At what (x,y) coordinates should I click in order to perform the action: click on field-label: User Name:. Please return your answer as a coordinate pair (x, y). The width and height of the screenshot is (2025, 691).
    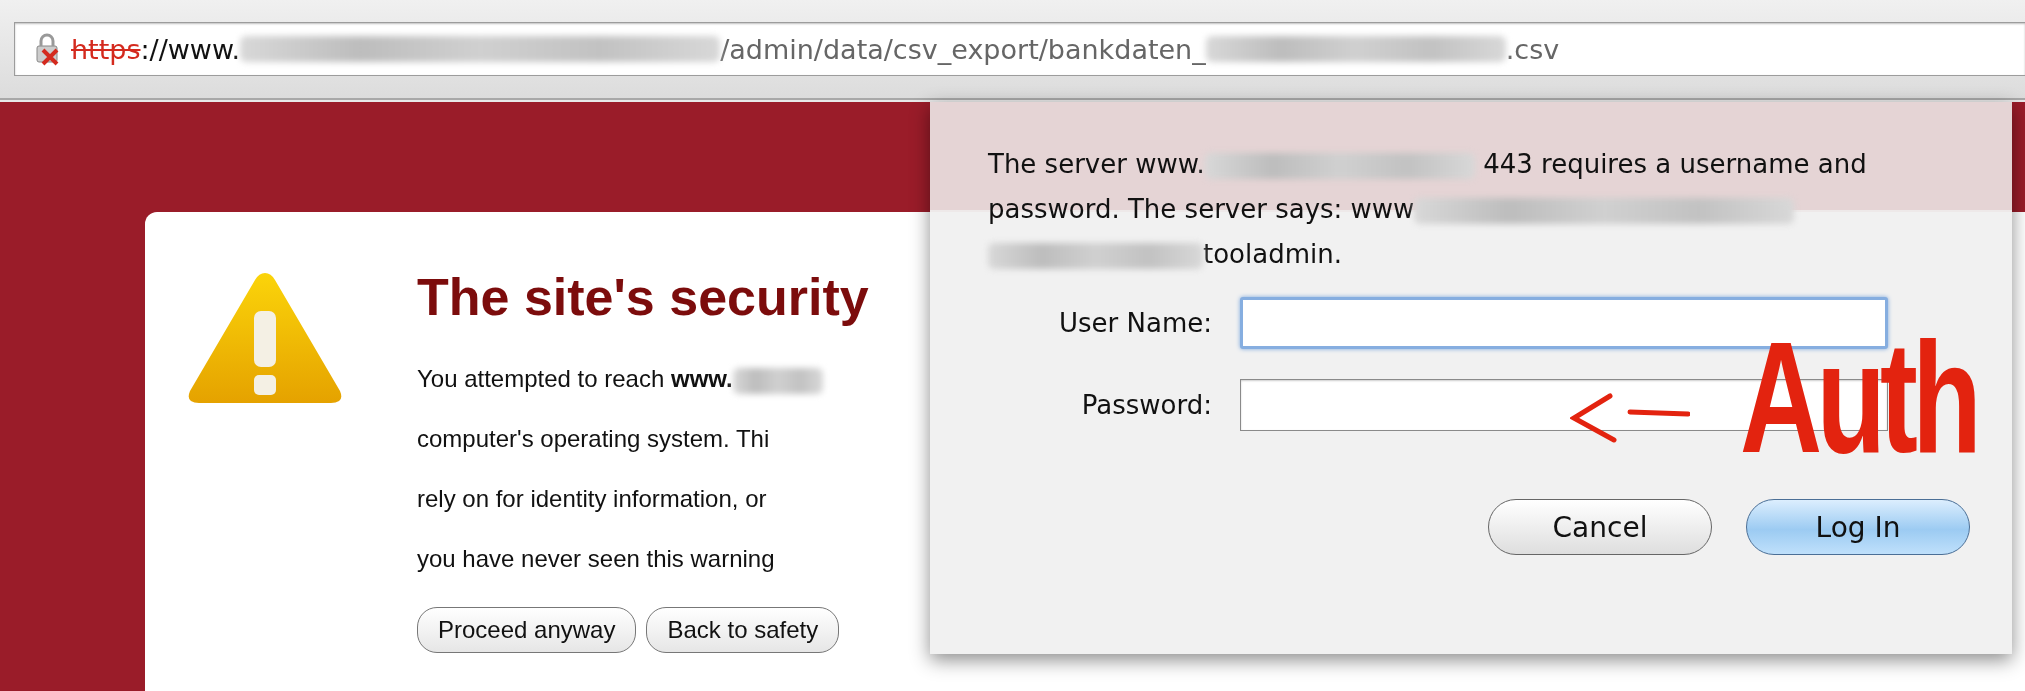
    Looking at the image, I should click on (1135, 323).